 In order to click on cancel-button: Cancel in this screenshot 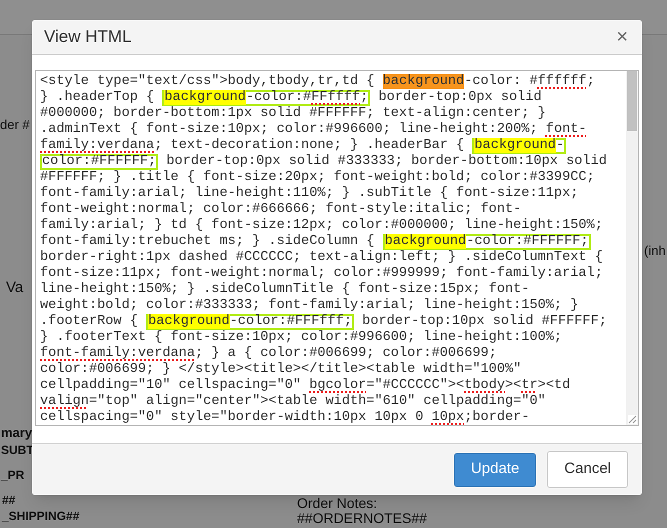, I will do `click(587, 469)`.